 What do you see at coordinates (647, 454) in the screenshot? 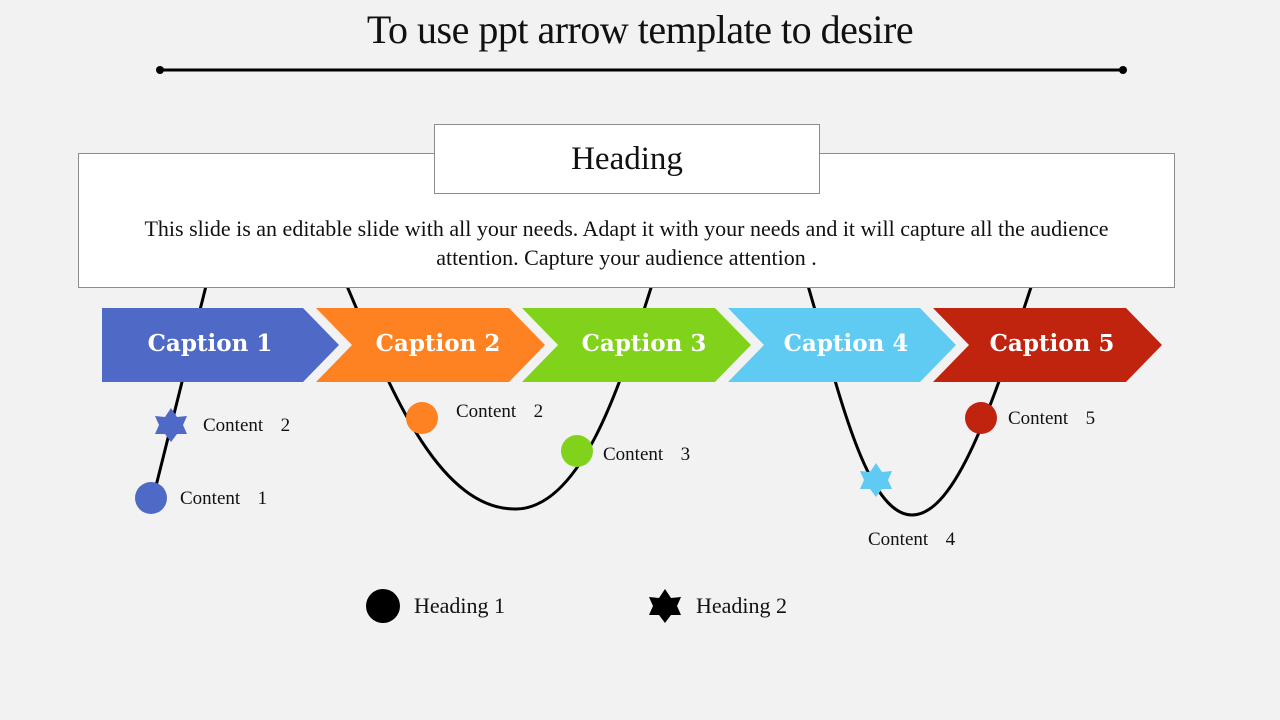
I see `content-3-label: Content 3` at bounding box center [647, 454].